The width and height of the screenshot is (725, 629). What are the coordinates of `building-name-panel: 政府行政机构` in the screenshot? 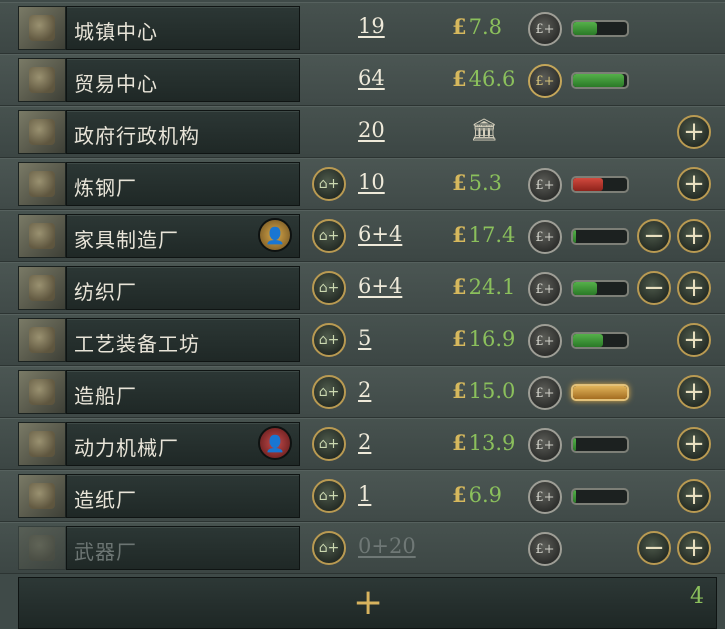 It's located at (183, 132).